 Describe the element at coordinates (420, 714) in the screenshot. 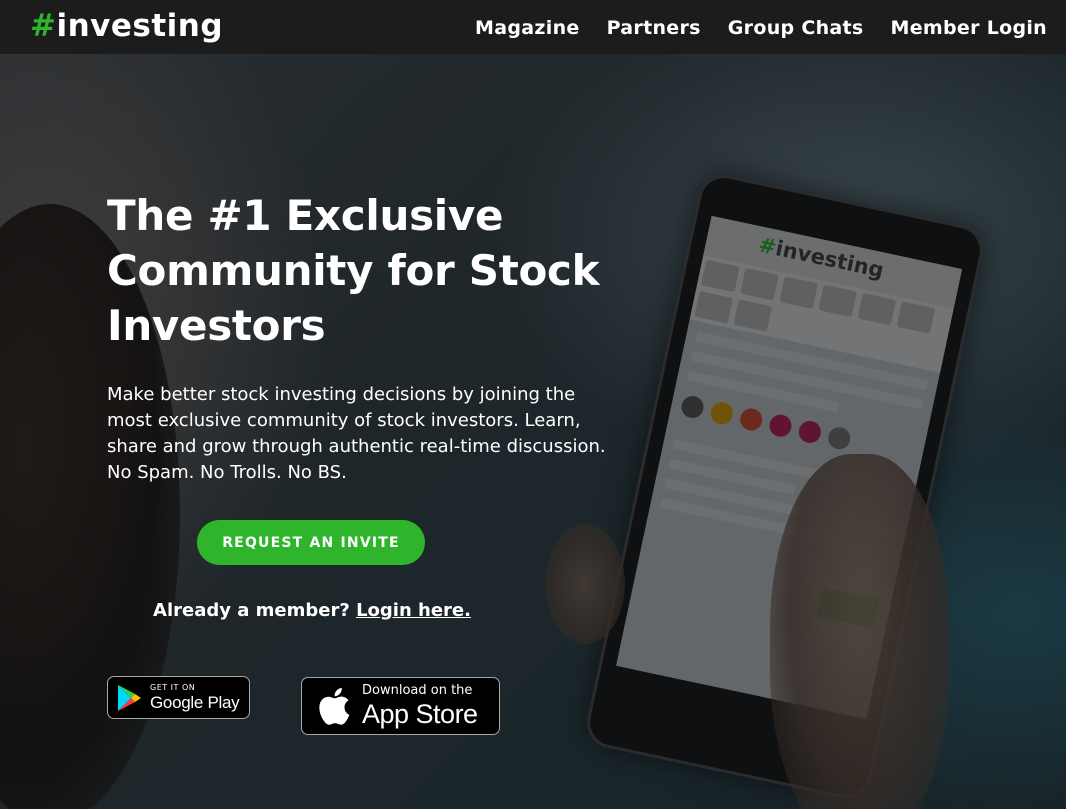

I see `app-store-big-text: App Store` at that location.